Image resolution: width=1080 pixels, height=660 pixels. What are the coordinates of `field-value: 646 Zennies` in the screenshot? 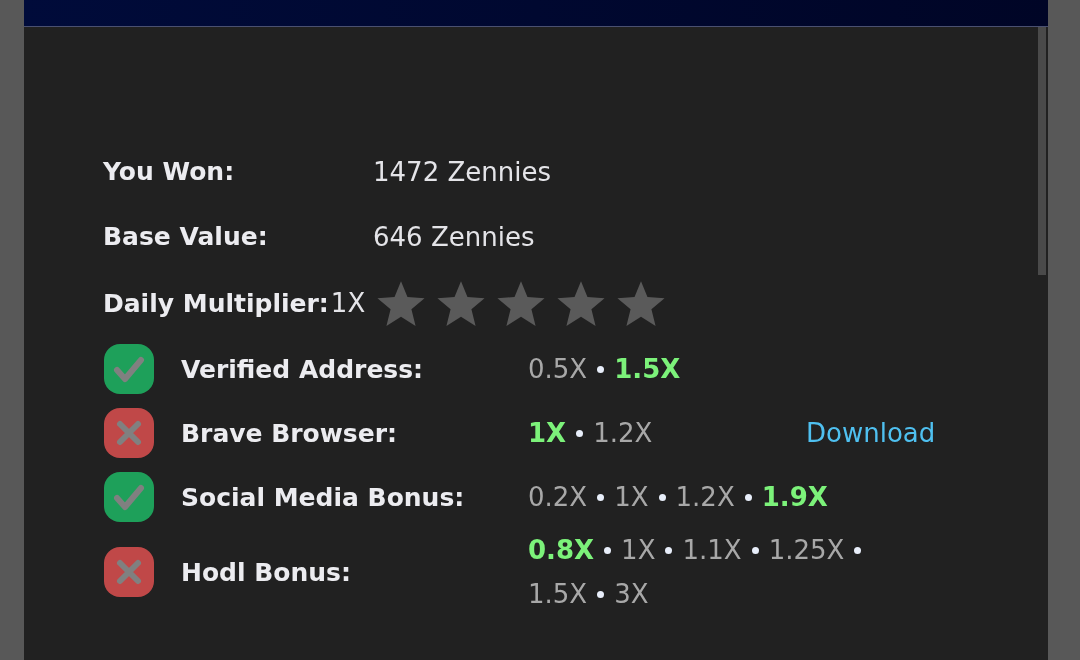 It's located at (454, 236).